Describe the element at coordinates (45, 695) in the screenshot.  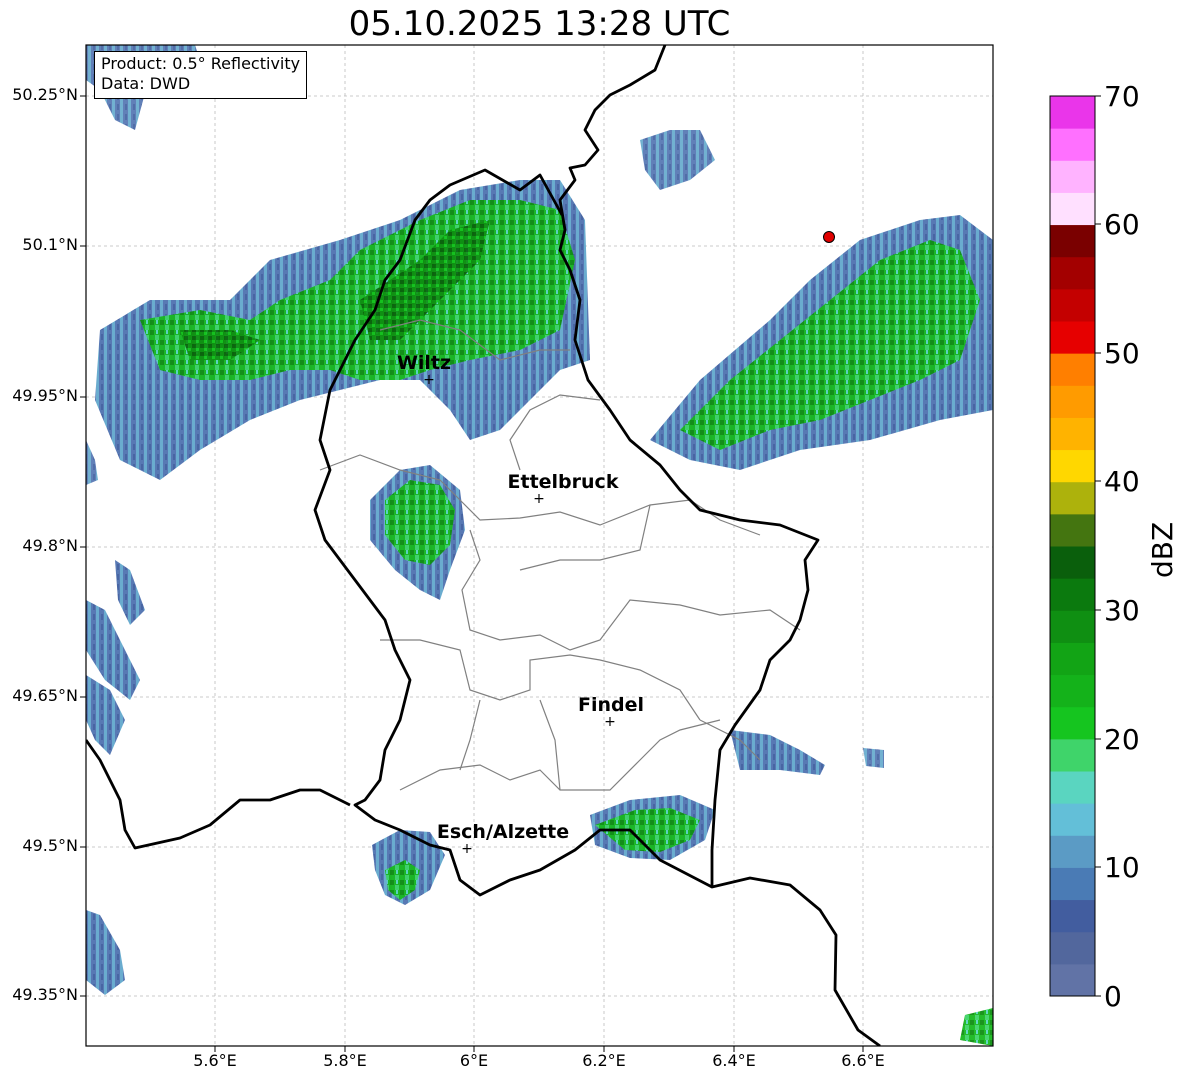
I see `lat-tick-label: 49.65°N` at that location.